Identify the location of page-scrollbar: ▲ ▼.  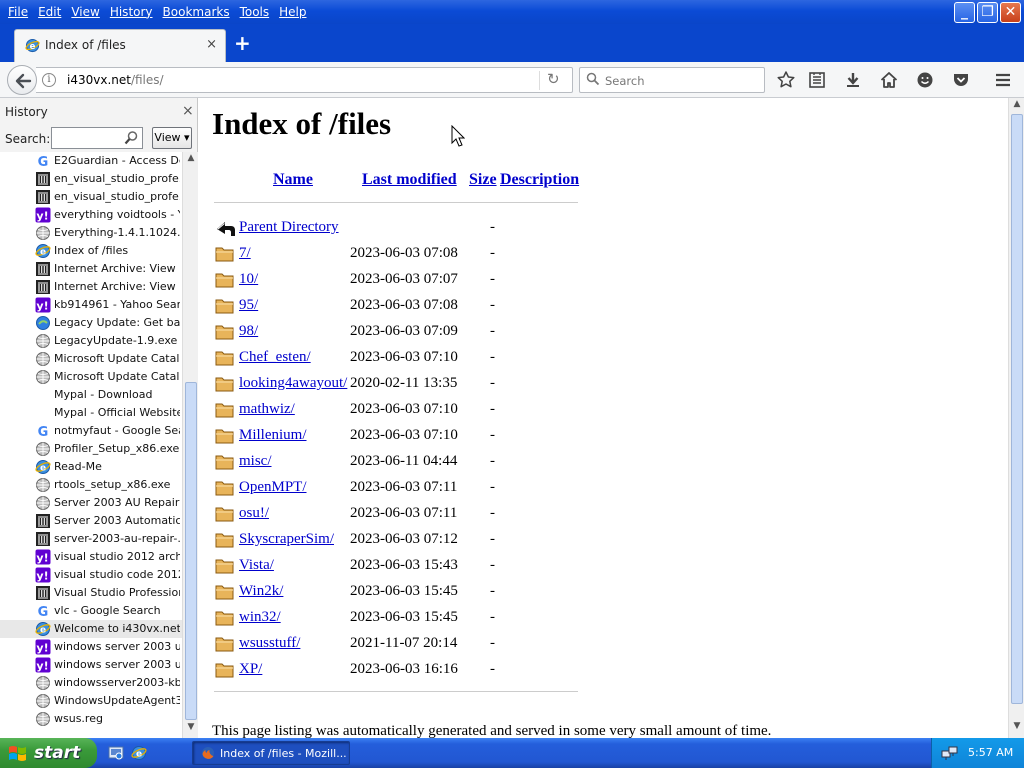
(1016, 418).